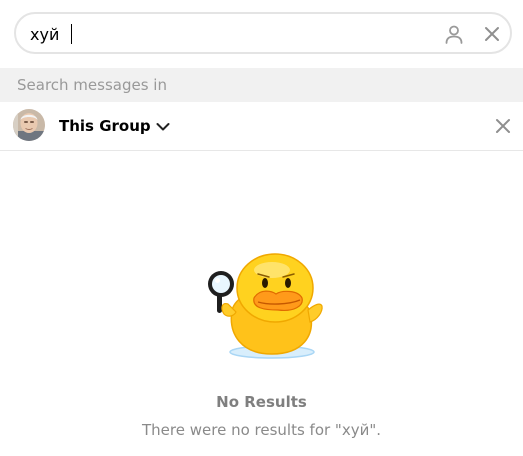  Describe the element at coordinates (105, 126) in the screenshot. I see `chat-name: This Group` at that location.